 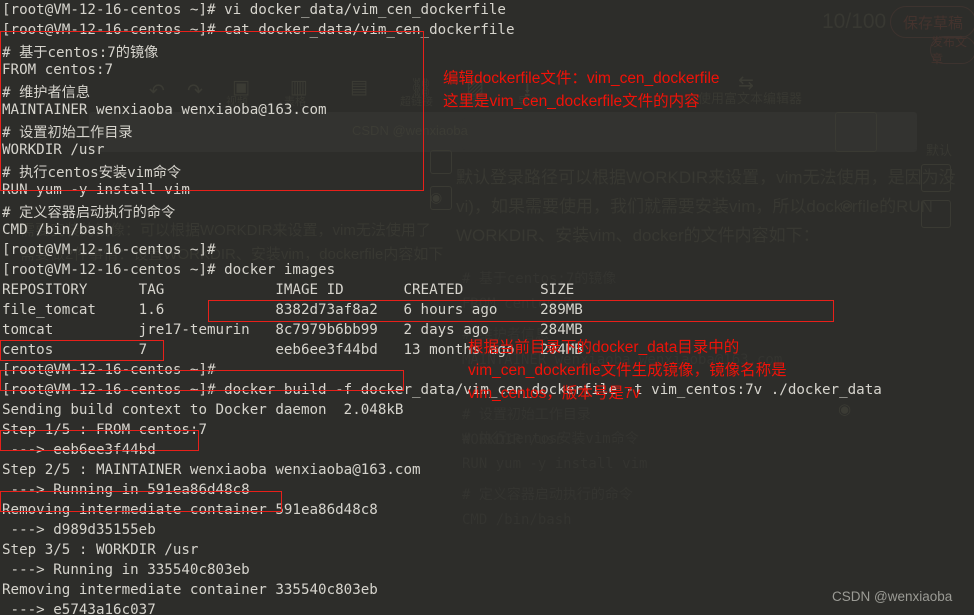 I want to click on docker-build-command-box, so click(x=521, y=311).